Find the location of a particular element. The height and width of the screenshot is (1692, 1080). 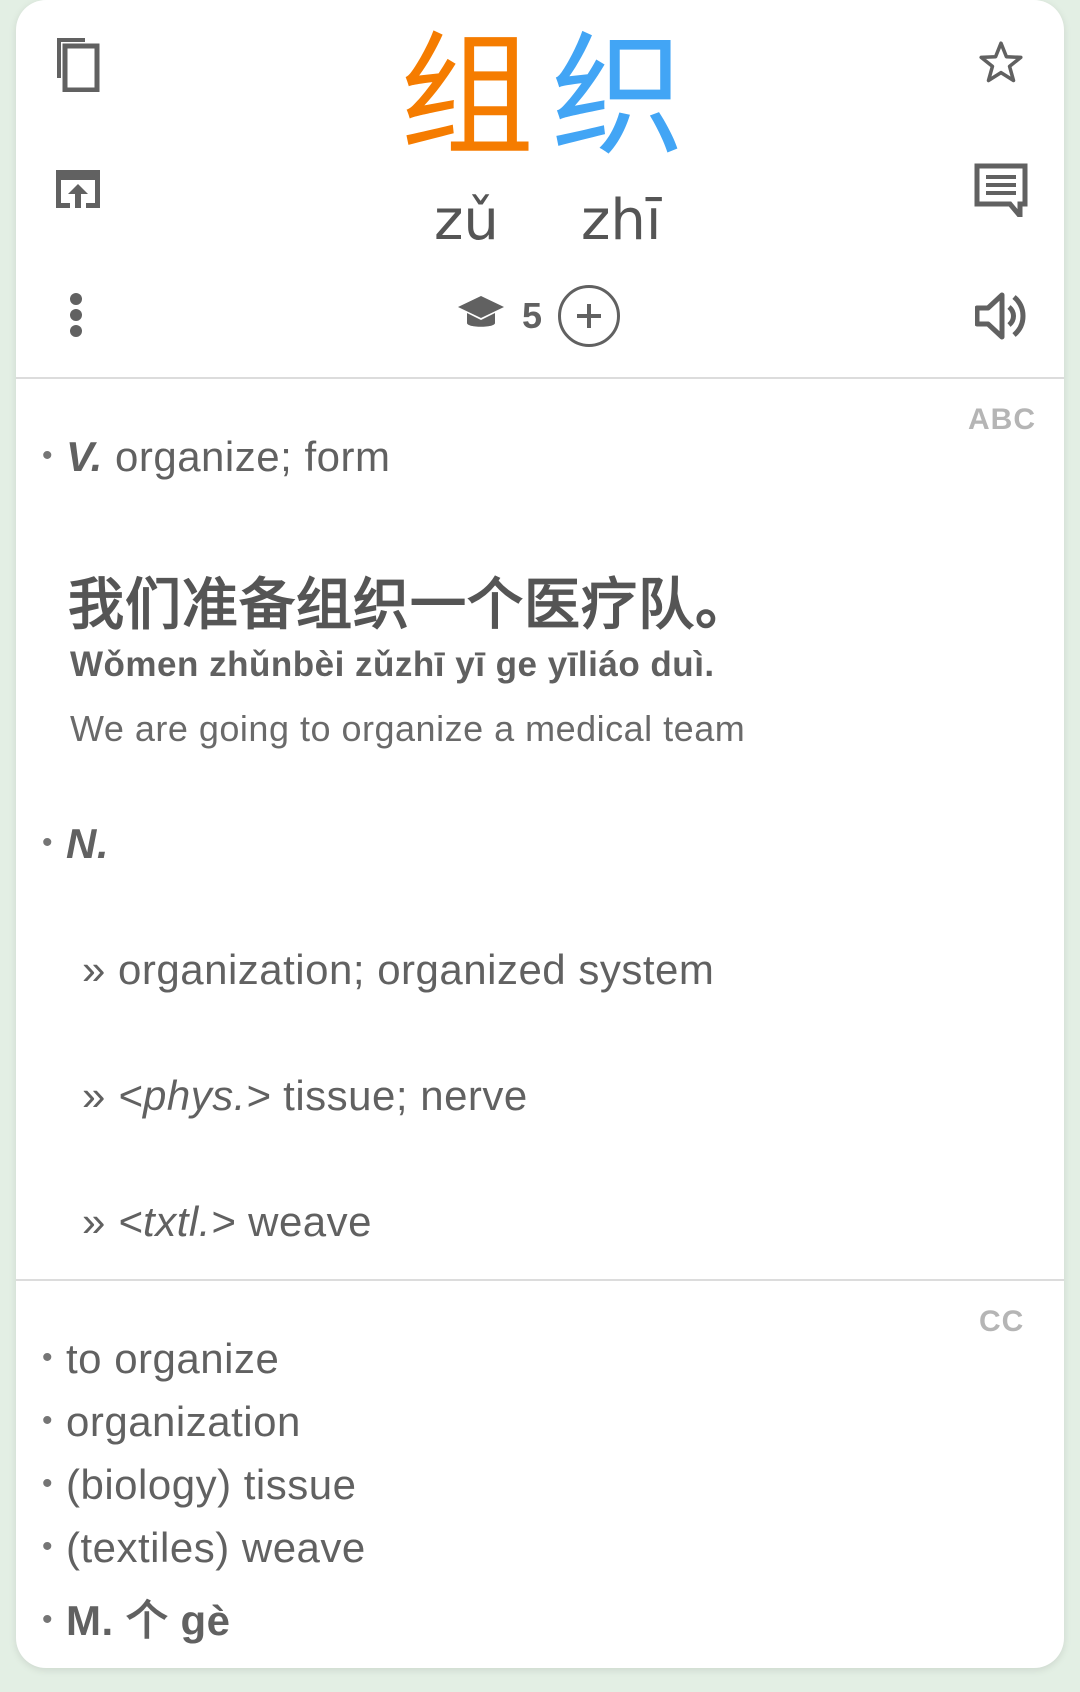

list-item: • (textiles) weave is located at coordinates (204, 1548).